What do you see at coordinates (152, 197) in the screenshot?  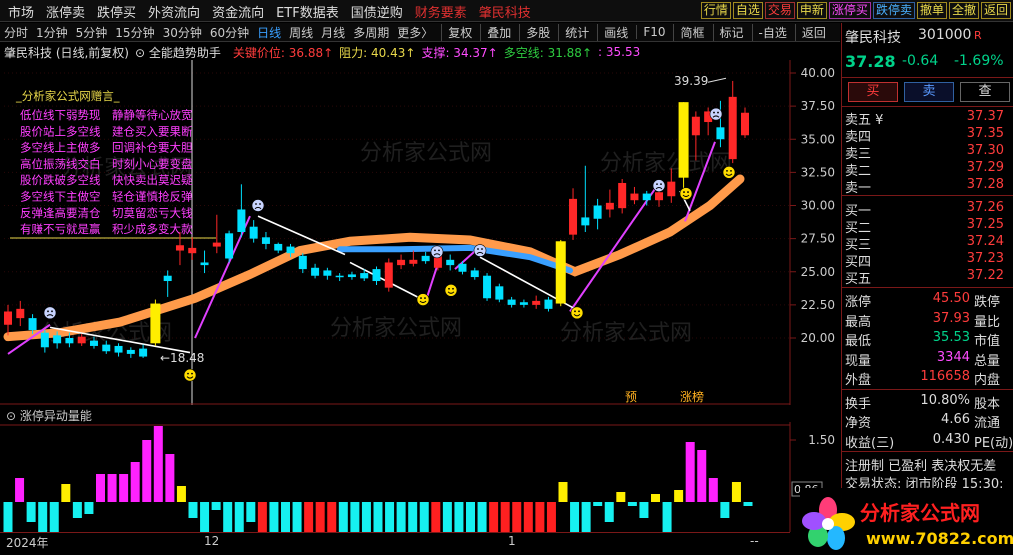 I see `promo-line-right: 轻仓谨慎抢反弹` at bounding box center [152, 197].